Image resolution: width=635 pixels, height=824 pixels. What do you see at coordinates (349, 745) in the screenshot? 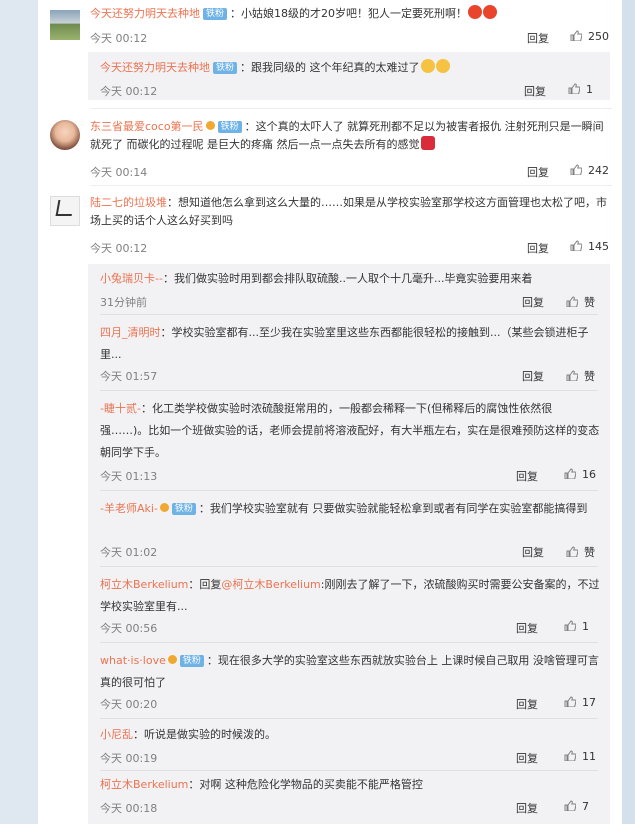
I see `reply-item: 小尼乱：听说是做实验的时候泼的。 今天 00:19 回复 11` at bounding box center [349, 745].